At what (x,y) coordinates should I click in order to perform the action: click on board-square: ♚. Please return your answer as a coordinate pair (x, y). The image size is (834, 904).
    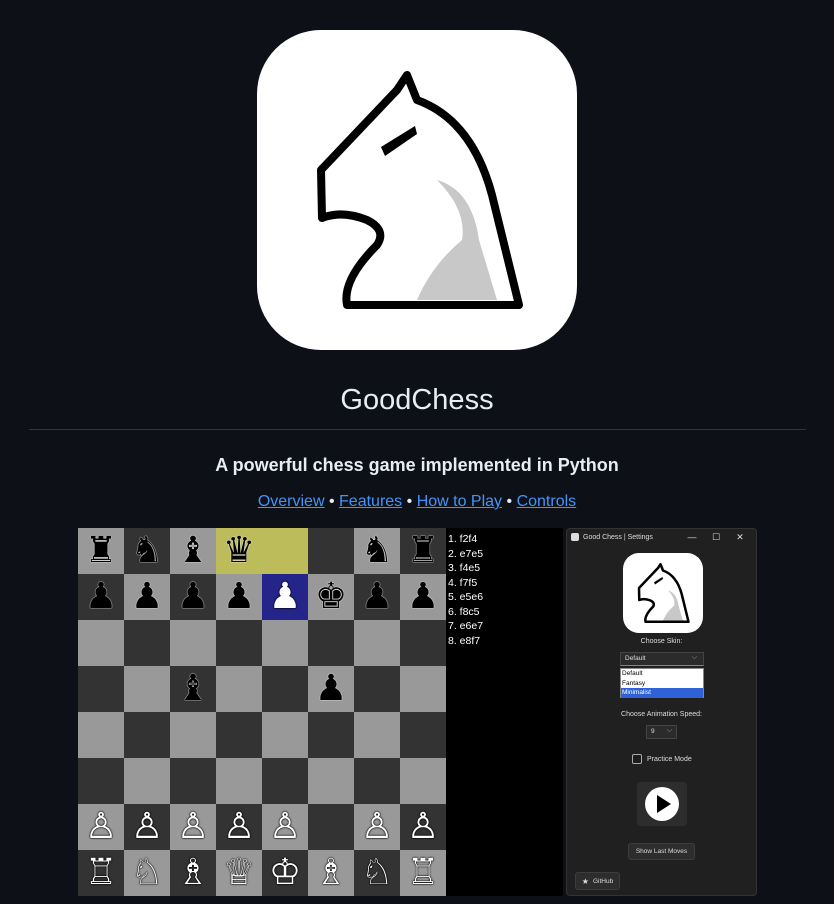
    Looking at the image, I should click on (331, 597).